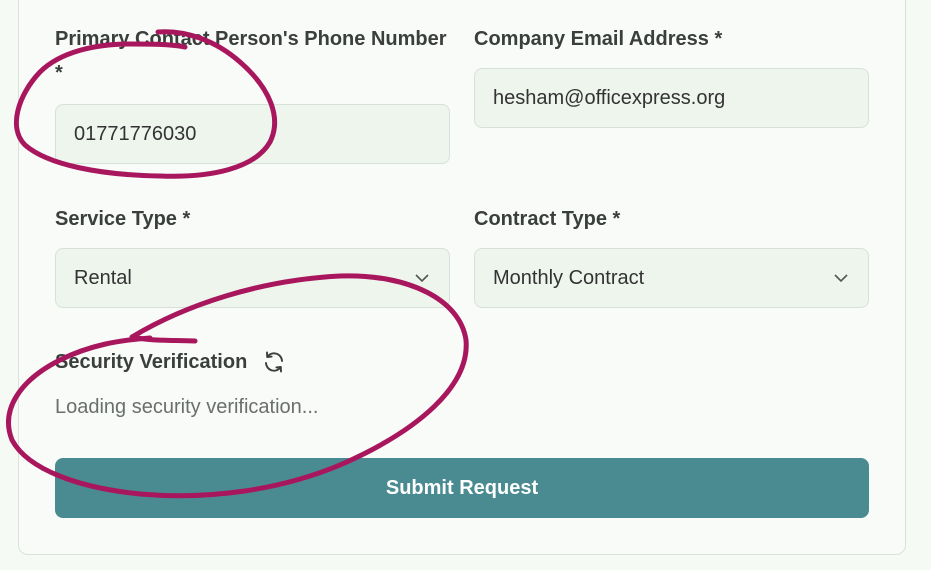 Image resolution: width=931 pixels, height=570 pixels. Describe the element at coordinates (547, 219) in the screenshot. I see `contract-type-label: Contract Type *` at that location.